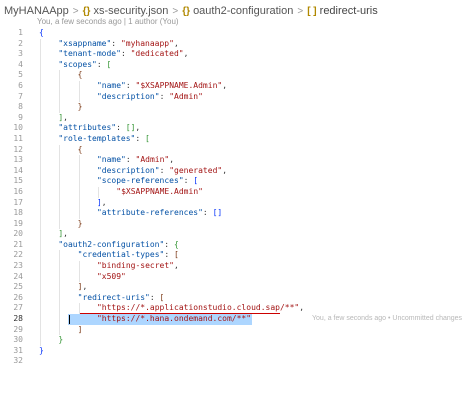 This screenshot has height=406, width=474. What do you see at coordinates (237, 234) in the screenshot?
I see `code-line: 20 ],` at bounding box center [237, 234].